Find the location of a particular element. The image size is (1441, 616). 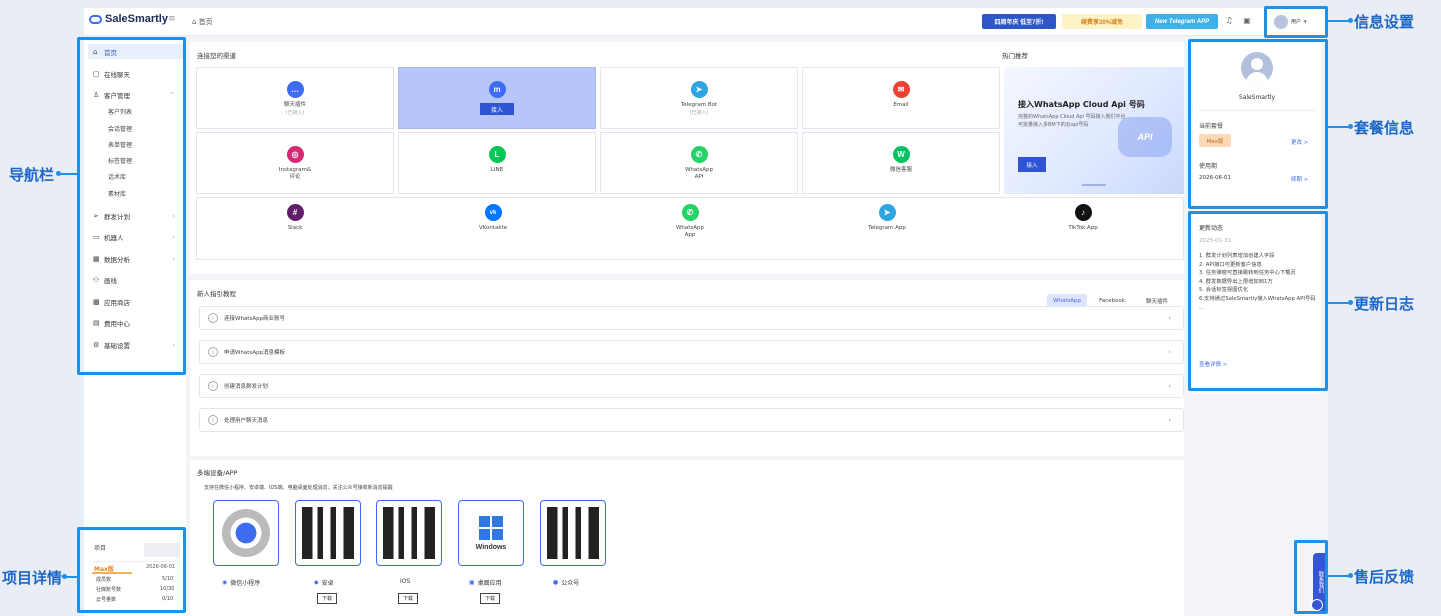

desktop-download-button: 下载 is located at coordinates (490, 598).